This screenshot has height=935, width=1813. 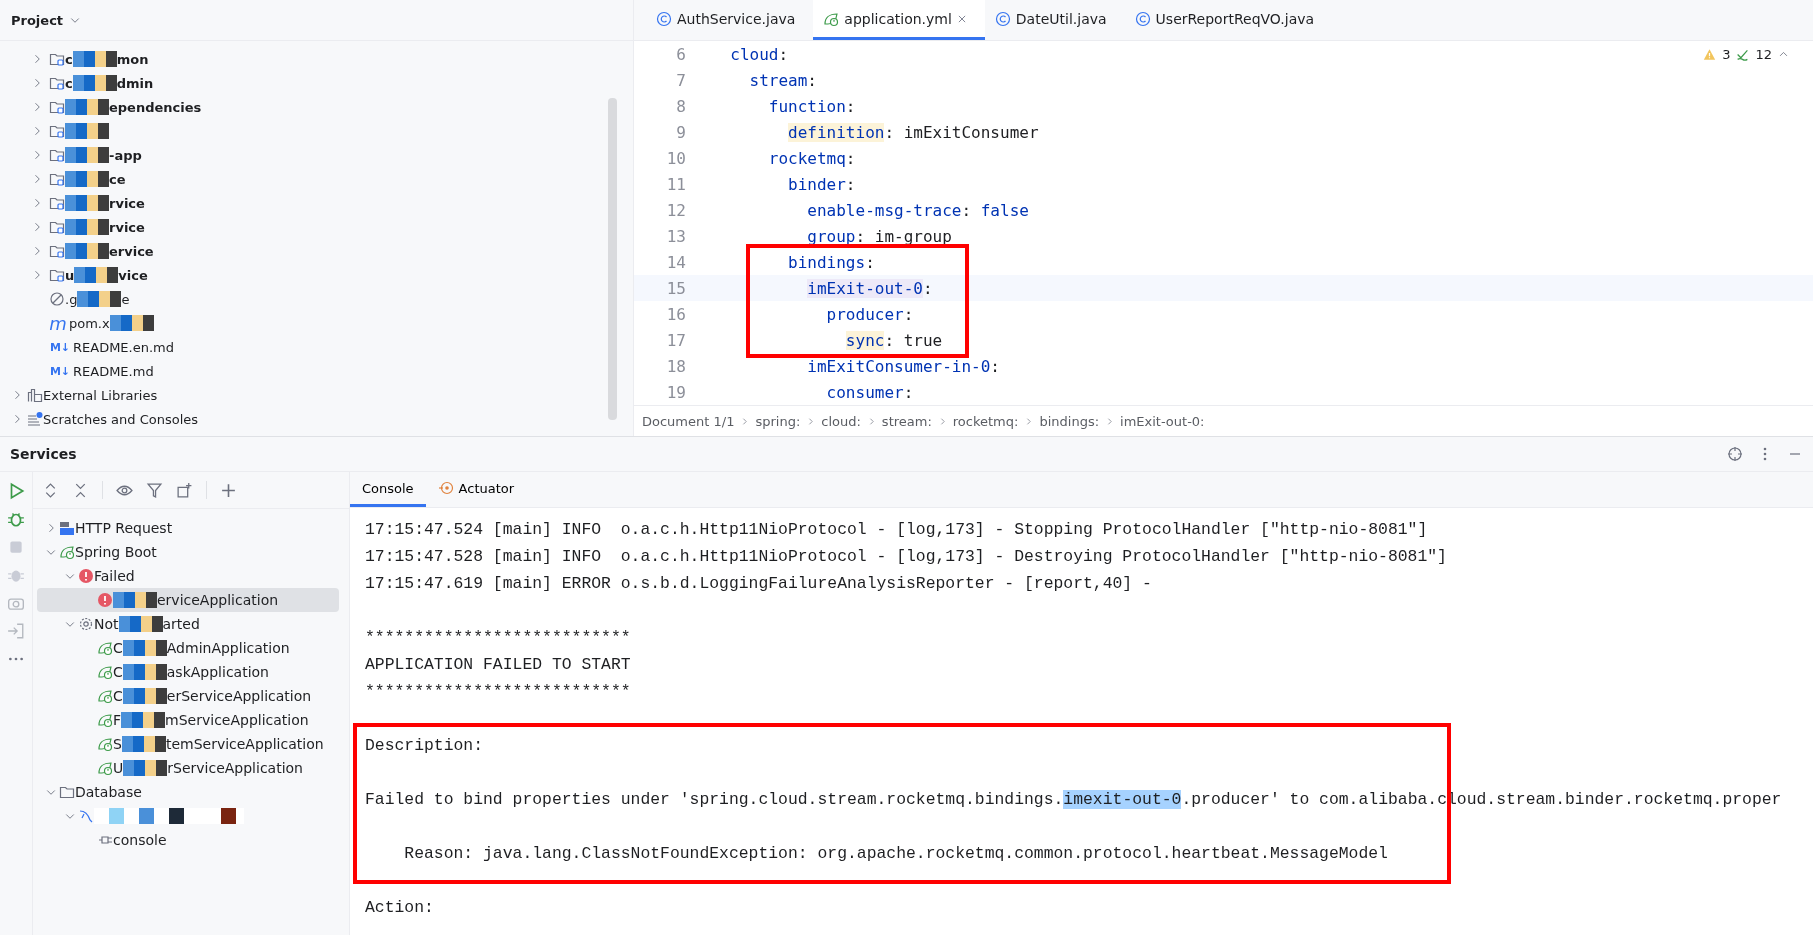 I want to click on console-line: ***************************, so click(x=498, y=692).